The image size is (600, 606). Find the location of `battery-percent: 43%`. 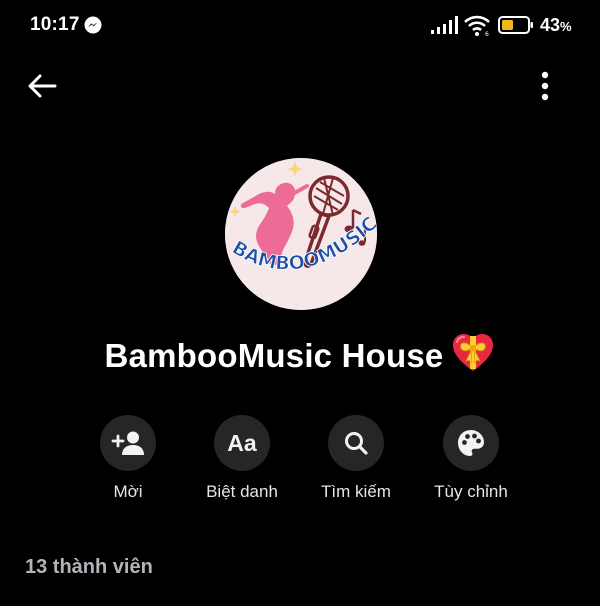

battery-percent: 43% is located at coordinates (556, 25).